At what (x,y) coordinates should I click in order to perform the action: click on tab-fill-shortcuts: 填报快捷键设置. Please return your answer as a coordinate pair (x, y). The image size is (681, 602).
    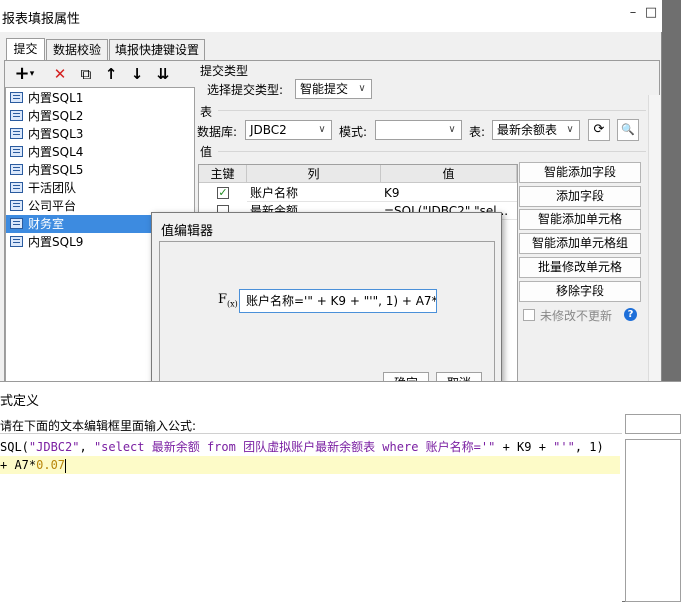
    Looking at the image, I should click on (157, 49).